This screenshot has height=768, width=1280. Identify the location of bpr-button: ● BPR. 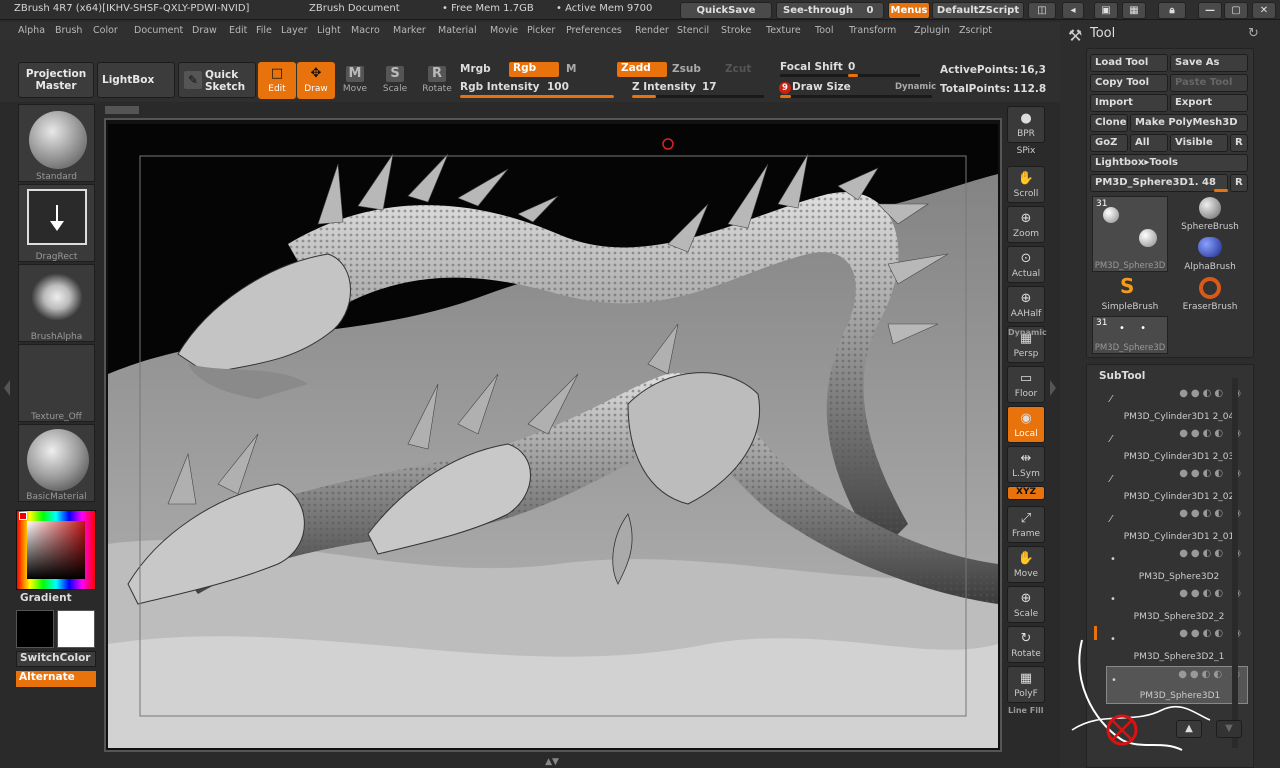
(1026, 124).